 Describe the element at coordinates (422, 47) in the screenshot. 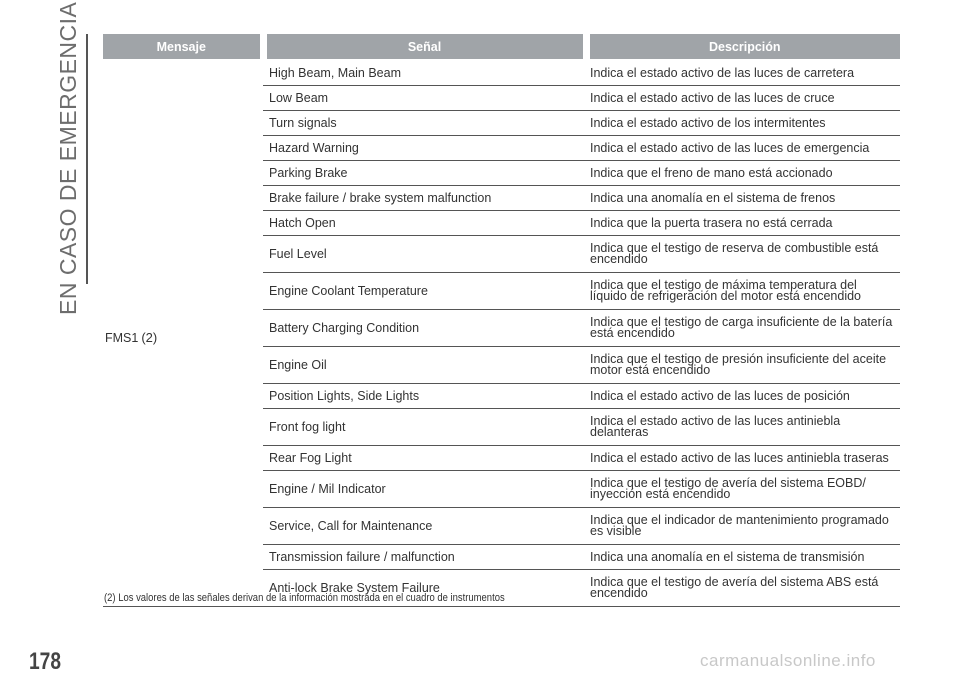

I see `header-senal: Señal` at that location.